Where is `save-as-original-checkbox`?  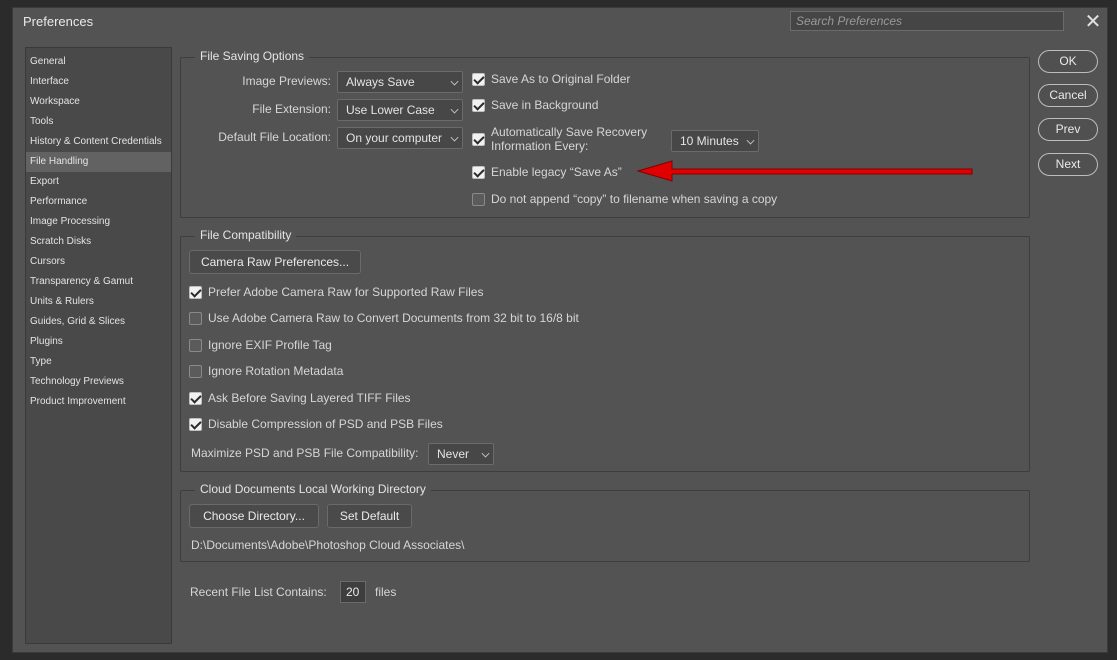
save-as-original-checkbox is located at coordinates (478, 79).